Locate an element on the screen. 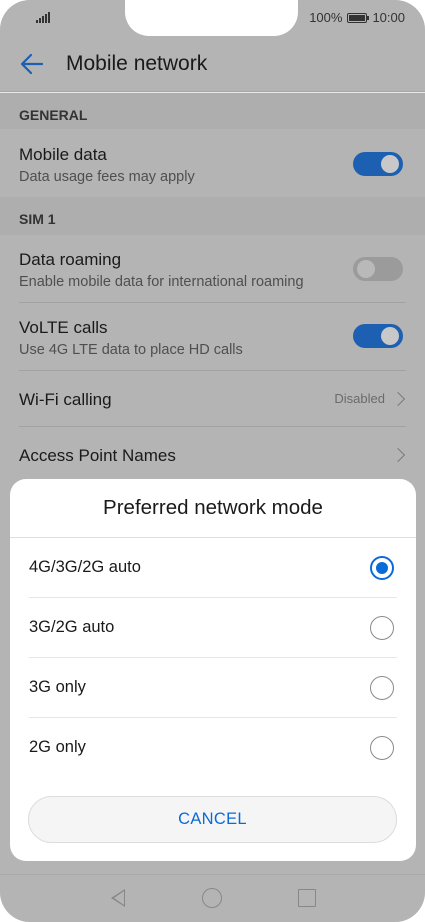  setting-title: Mobile data is located at coordinates (63, 154).